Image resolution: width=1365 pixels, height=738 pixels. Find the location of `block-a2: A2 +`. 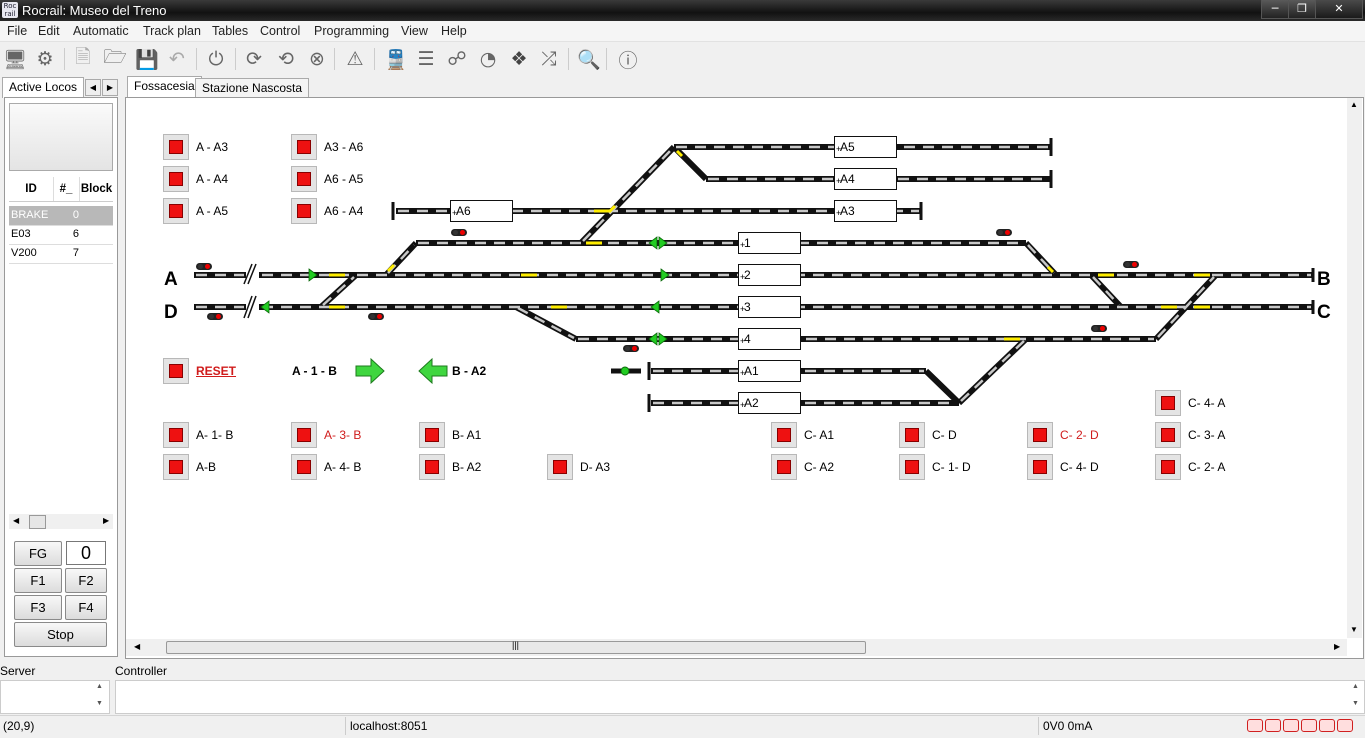

block-a2: A2 + is located at coordinates (769, 403).